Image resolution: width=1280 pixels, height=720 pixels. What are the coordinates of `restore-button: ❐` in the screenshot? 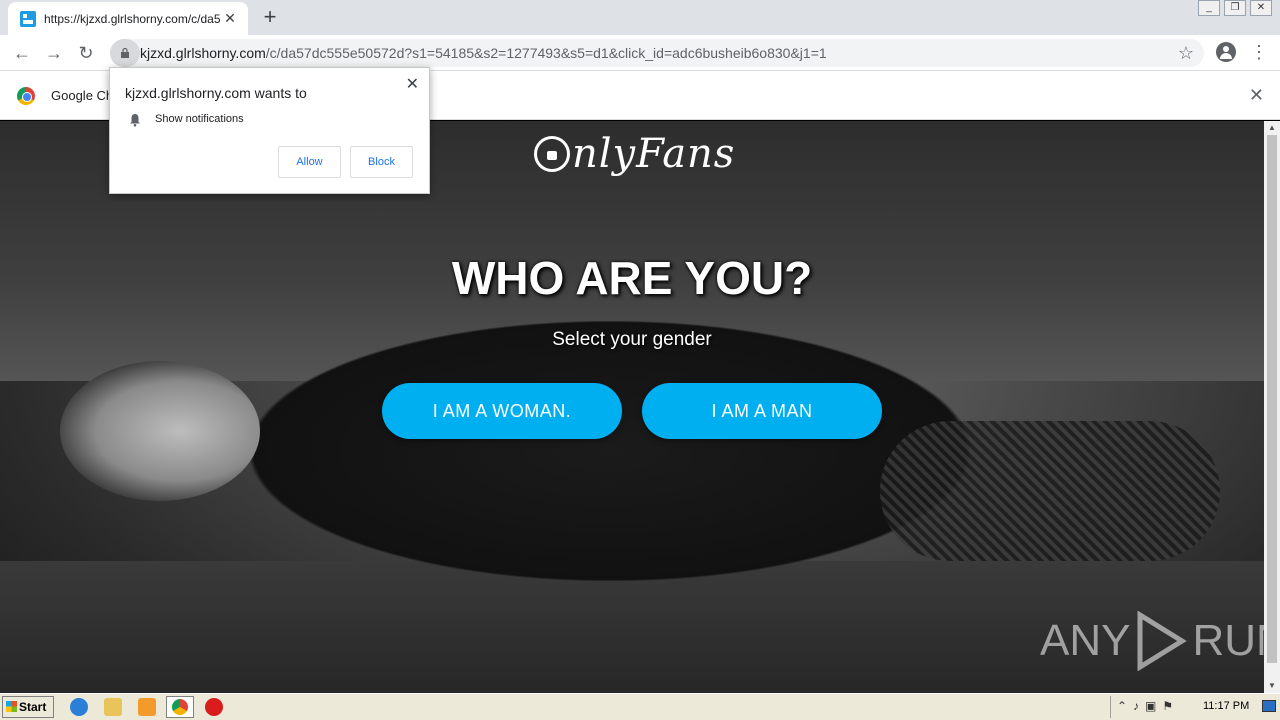 It's located at (1235, 8).